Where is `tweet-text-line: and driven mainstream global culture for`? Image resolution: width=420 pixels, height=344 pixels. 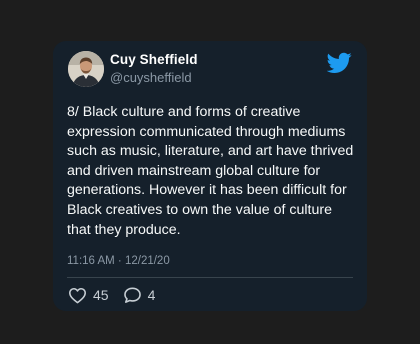
tweet-text-line: and driven mainstream global culture for is located at coordinates (194, 170).